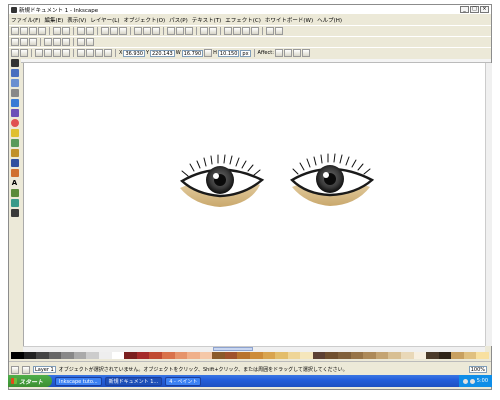 This screenshot has width=500, height=400. What do you see at coordinates (14, 193) in the screenshot?
I see `spray-tool-icon` at bounding box center [14, 193].